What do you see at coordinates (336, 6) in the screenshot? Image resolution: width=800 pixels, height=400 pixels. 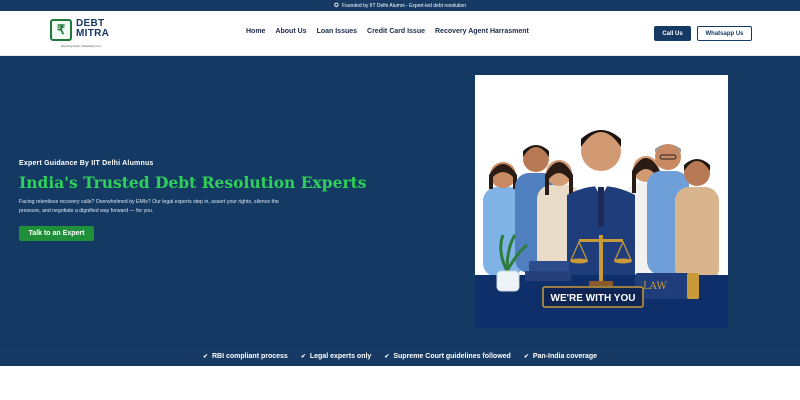 I see `star-icon: ✪` at bounding box center [336, 6].